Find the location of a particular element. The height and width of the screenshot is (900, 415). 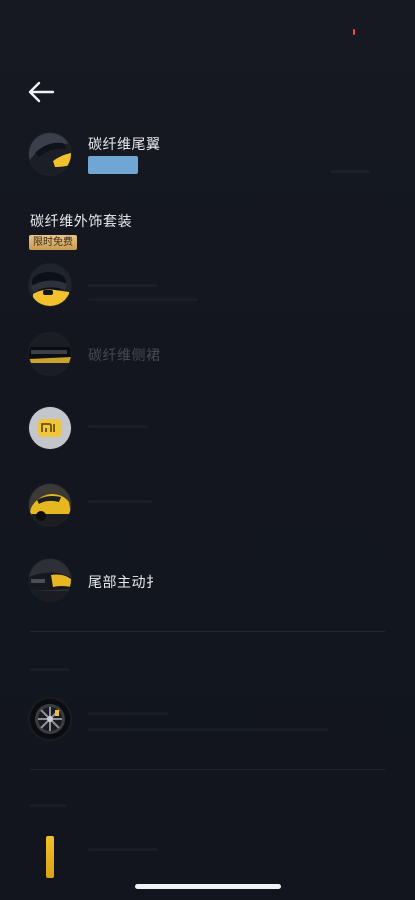

spoiler-thumbnail-icon is located at coordinates (50, 154).